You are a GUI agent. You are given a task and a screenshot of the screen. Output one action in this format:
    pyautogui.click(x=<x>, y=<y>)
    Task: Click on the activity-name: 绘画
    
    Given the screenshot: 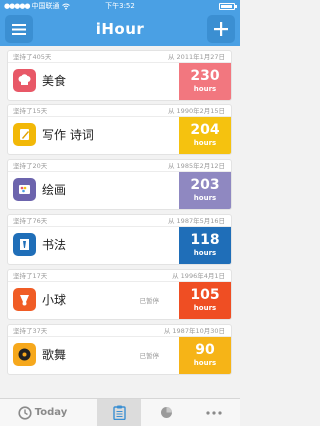 What is the action you would take?
    pyautogui.click(x=54, y=190)
    